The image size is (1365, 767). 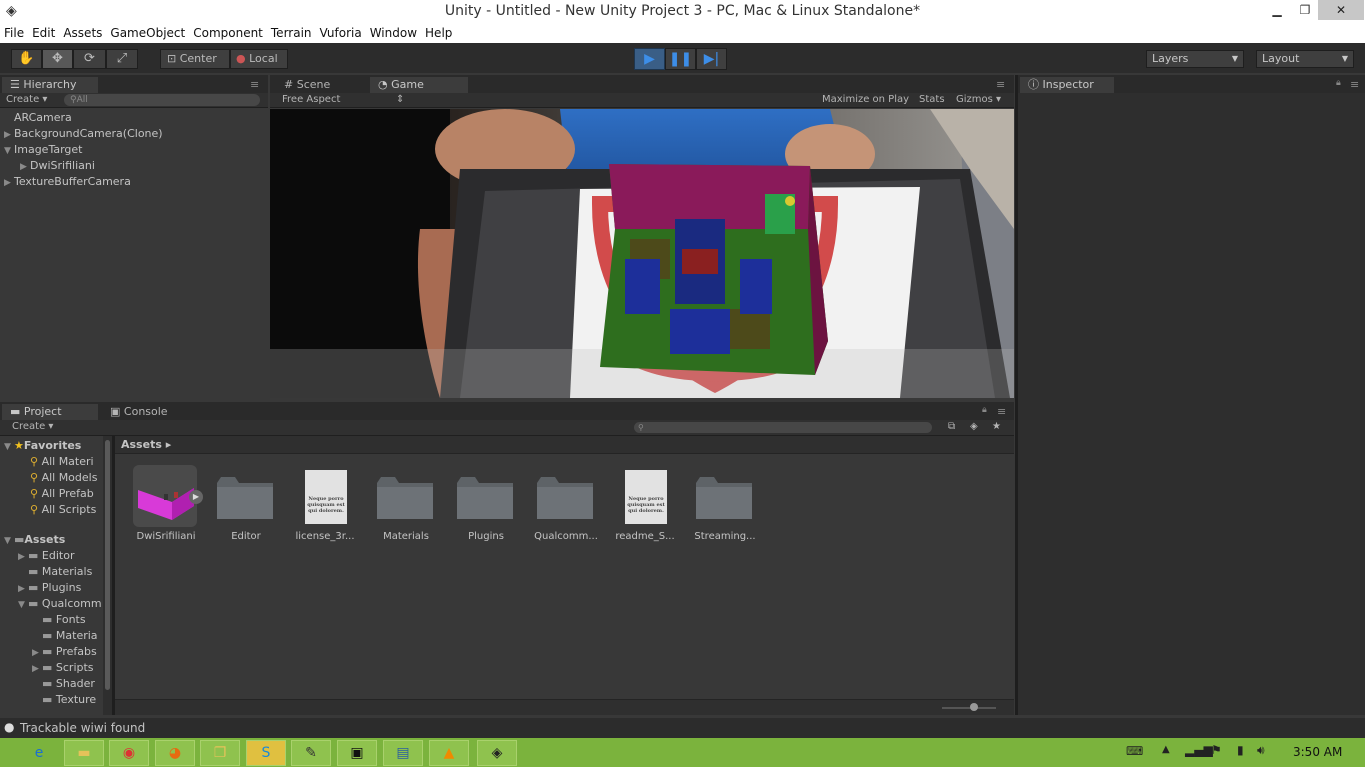 I want to click on menu-vuforia: Vuforia, so click(x=341, y=33).